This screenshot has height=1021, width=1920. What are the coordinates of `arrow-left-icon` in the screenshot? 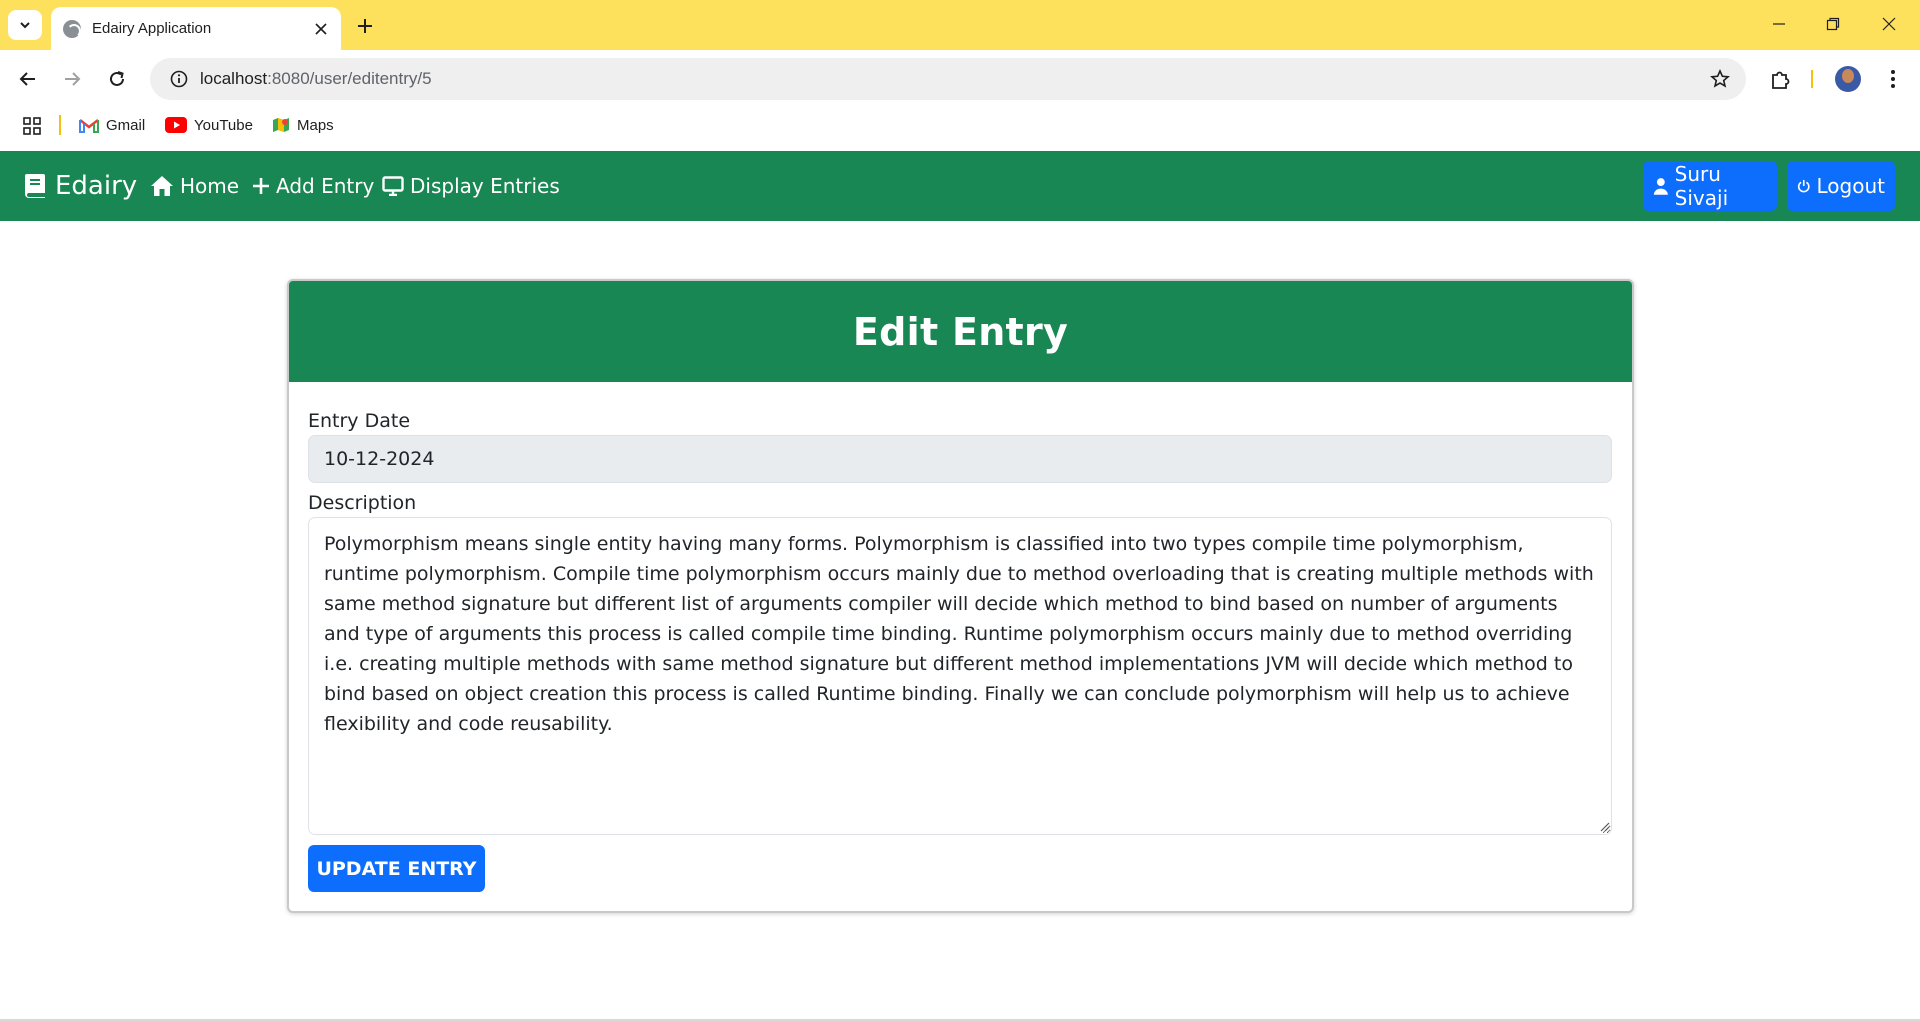 It's located at (27, 79).